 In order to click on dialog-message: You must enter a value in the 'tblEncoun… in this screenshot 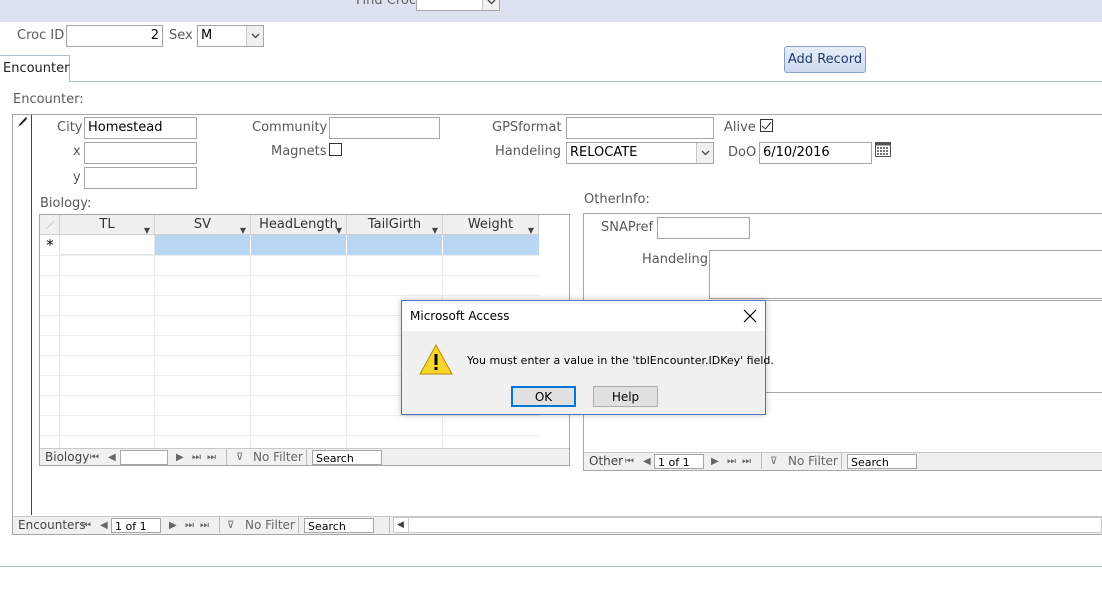, I will do `click(620, 360)`.